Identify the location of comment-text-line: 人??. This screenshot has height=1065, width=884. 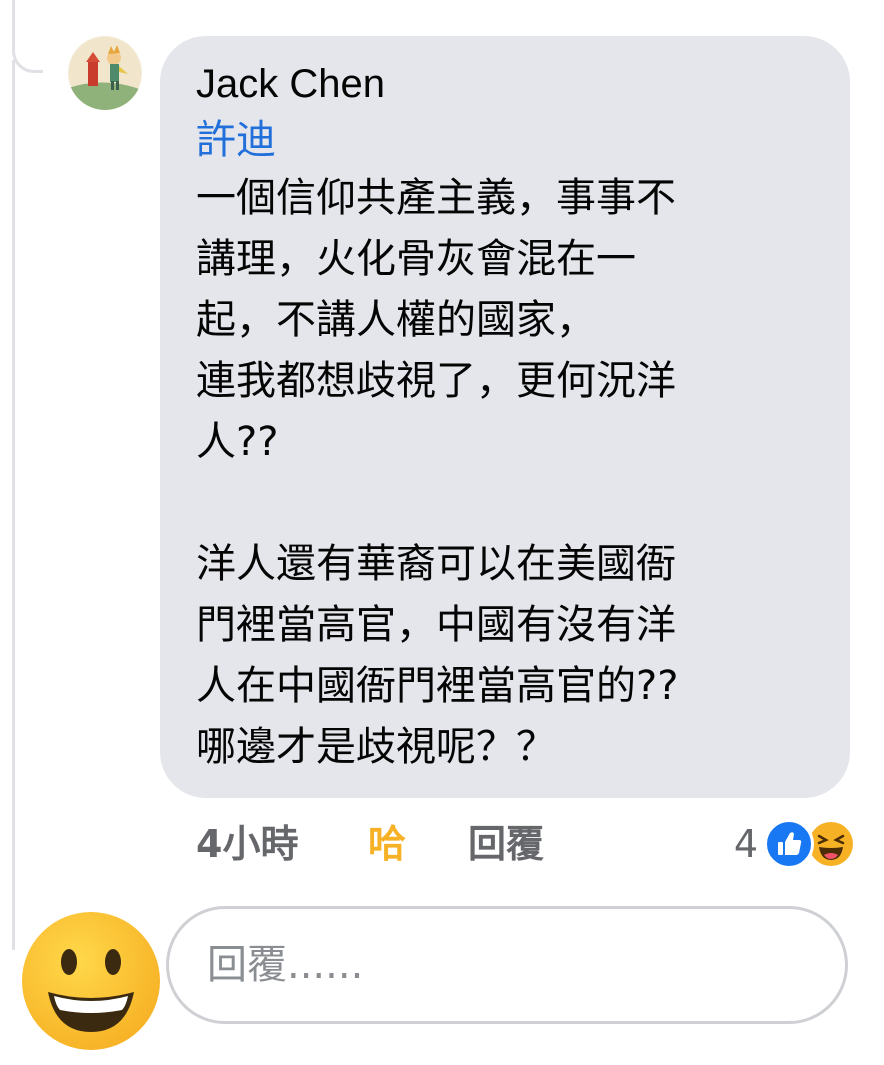
(237, 442).